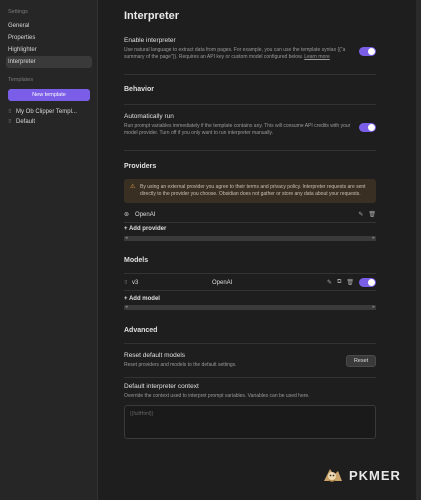 The image size is (421, 500). I want to click on providers-scrollbar: ◂ ▸, so click(250, 238).